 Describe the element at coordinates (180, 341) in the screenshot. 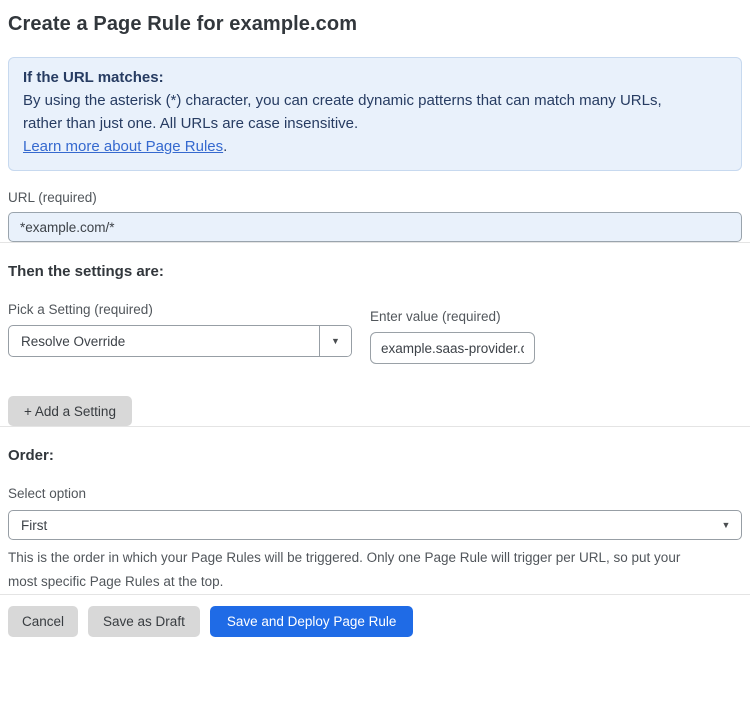

I see `pick-setting-select: Resolve Override ▼` at that location.